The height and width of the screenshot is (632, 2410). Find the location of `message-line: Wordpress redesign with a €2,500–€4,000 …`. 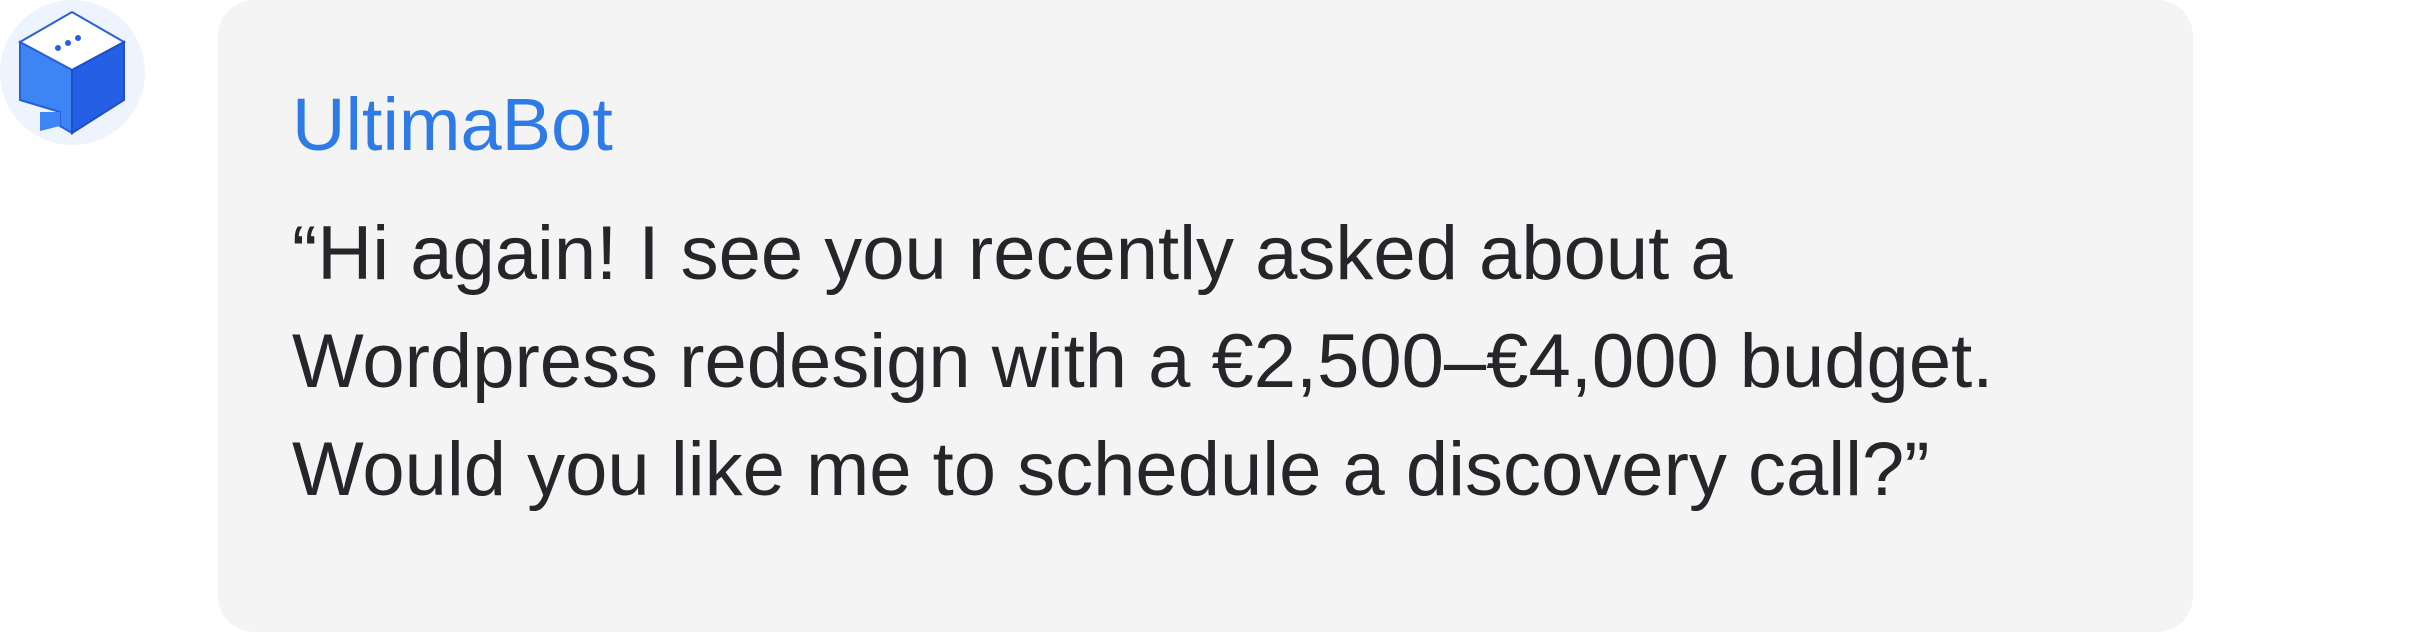

message-line: Wordpress redesign with a €2,500–€4,000 … is located at coordinates (1143, 361).